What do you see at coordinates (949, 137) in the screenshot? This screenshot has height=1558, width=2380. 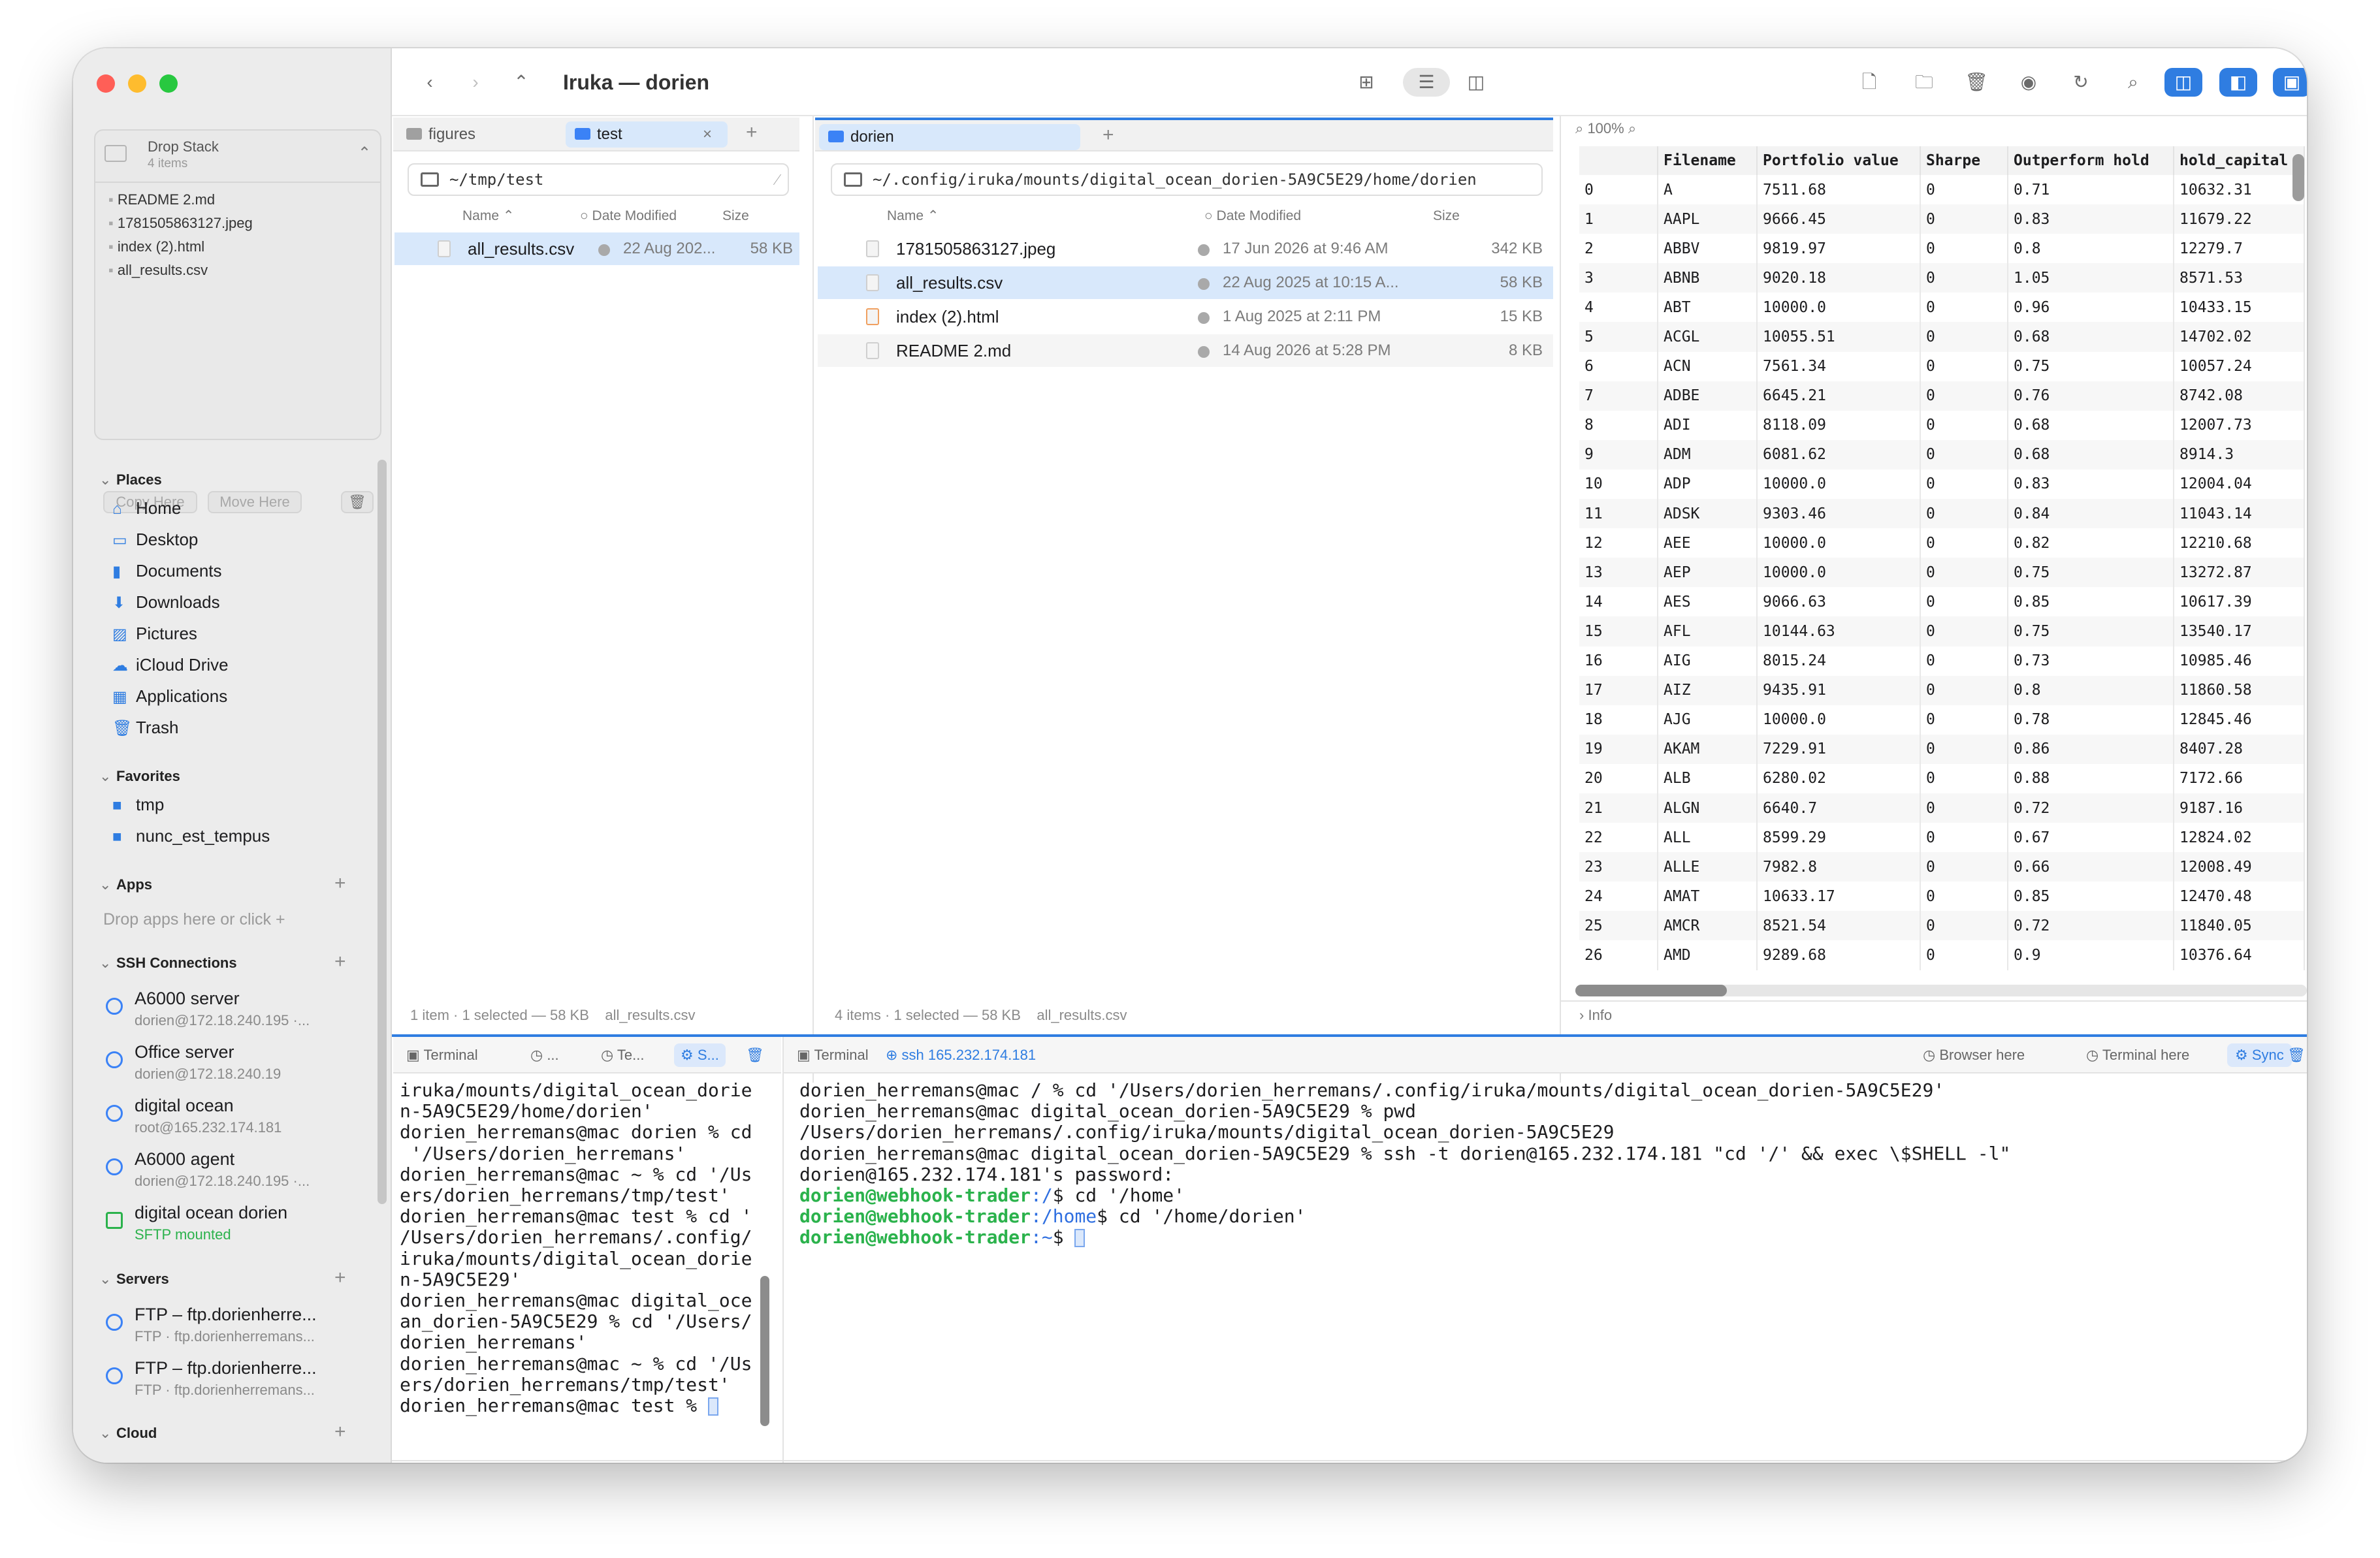 I see `tab-dorien: dorien` at bounding box center [949, 137].